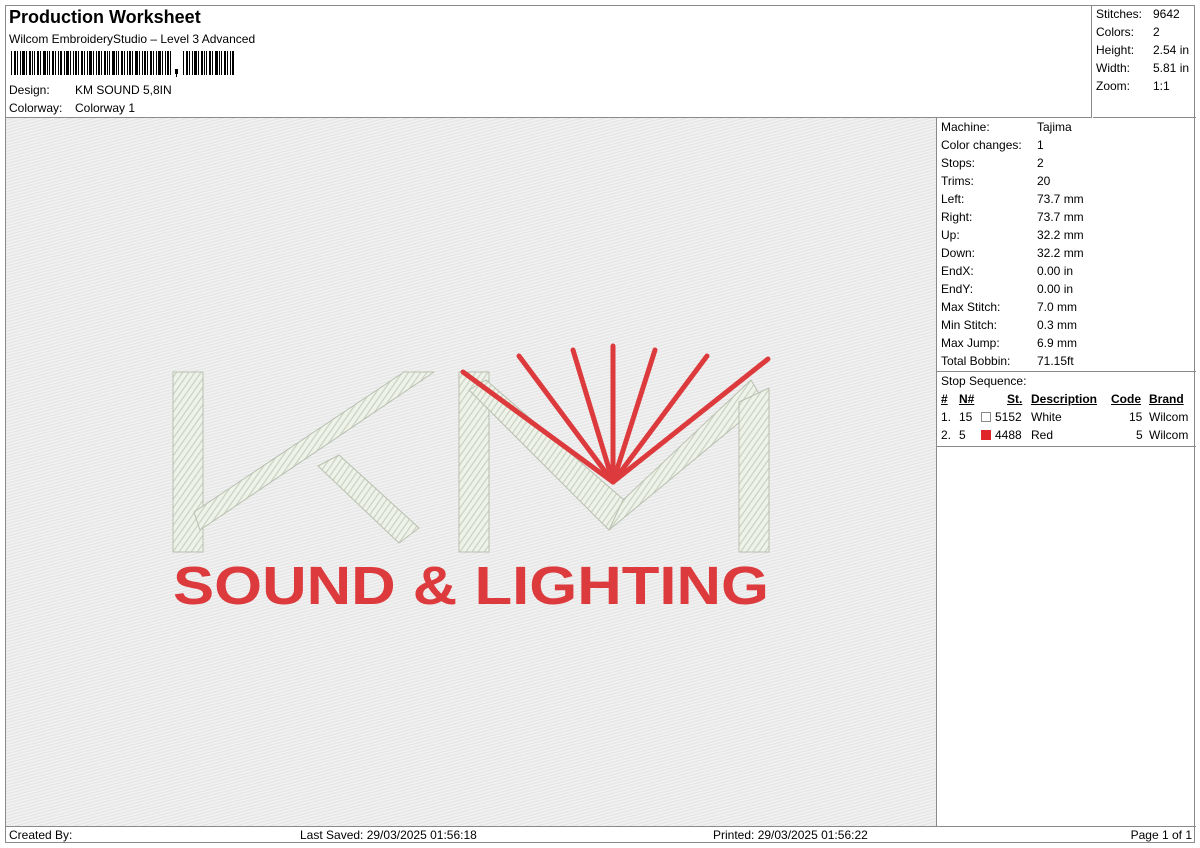  I want to click on width-value: 5.81 in, so click(1171, 68).